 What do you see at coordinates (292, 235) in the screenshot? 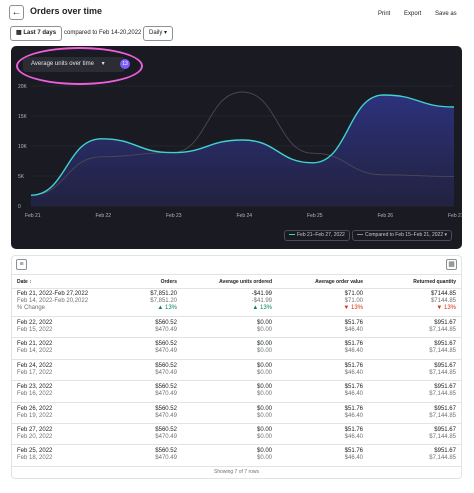
I see `legend-current-swatch` at bounding box center [292, 235].